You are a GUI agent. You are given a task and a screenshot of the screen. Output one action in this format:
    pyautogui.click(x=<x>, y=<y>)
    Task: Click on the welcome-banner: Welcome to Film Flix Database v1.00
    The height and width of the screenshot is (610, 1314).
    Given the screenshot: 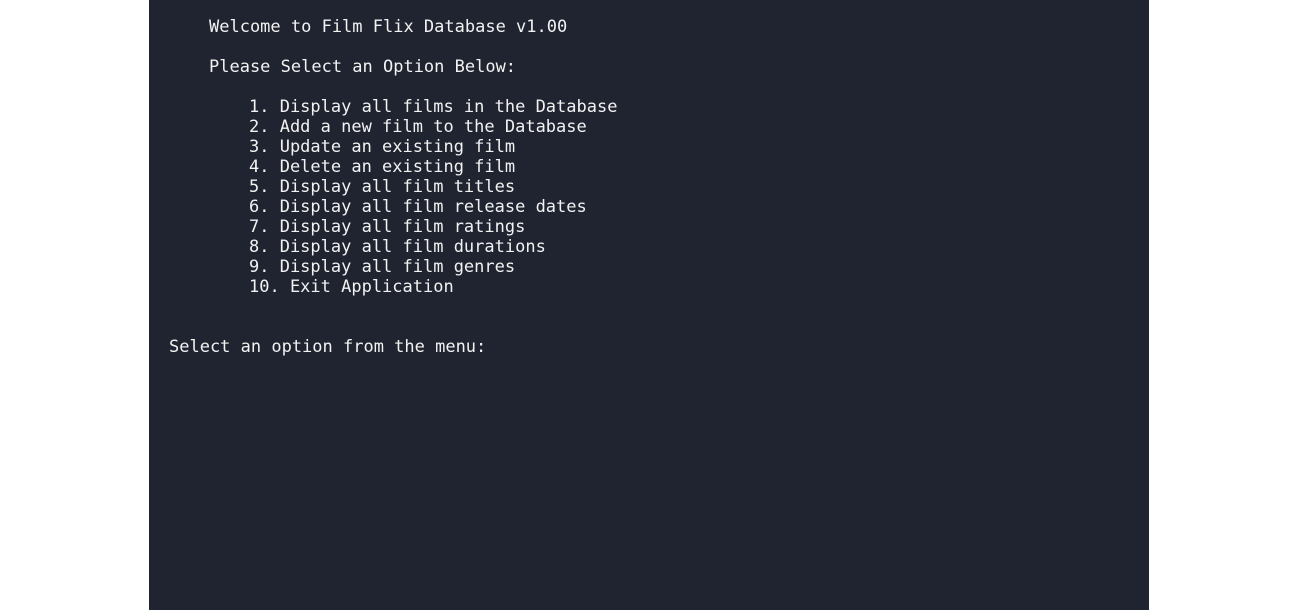 What is the action you would take?
    pyautogui.click(x=388, y=27)
    